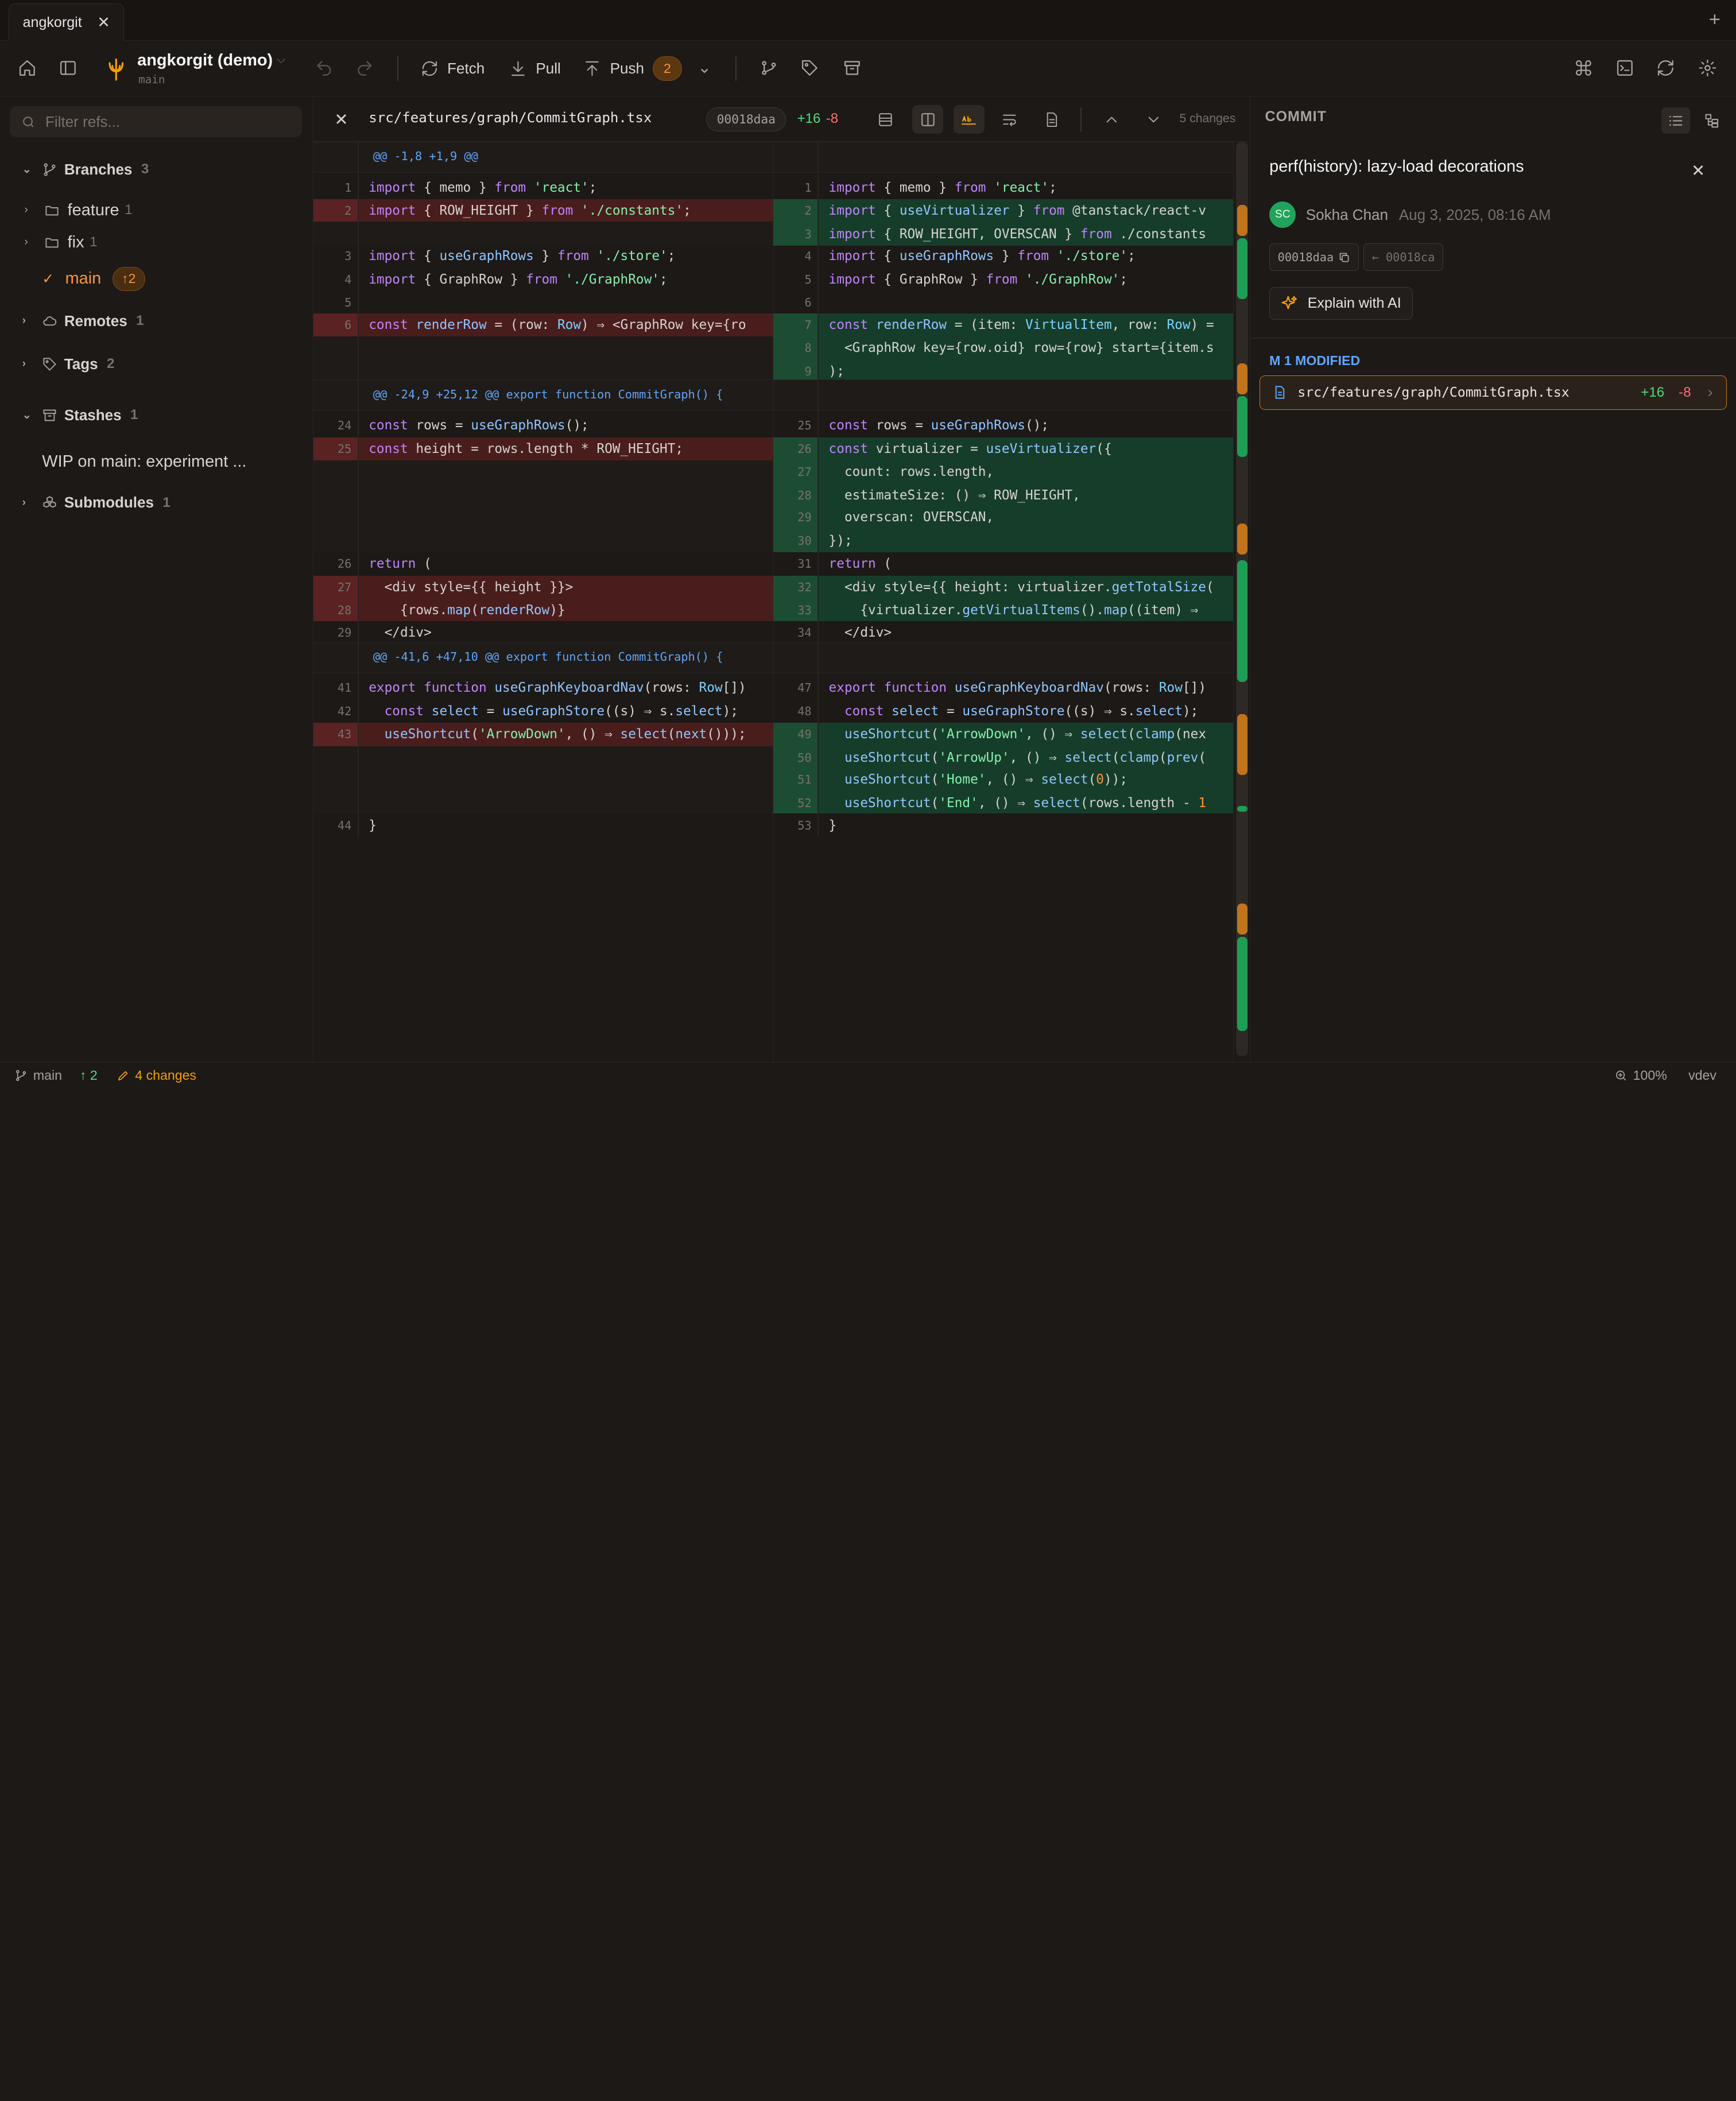 The width and height of the screenshot is (1736, 2101). I want to click on command-icon, so click(1583, 68).